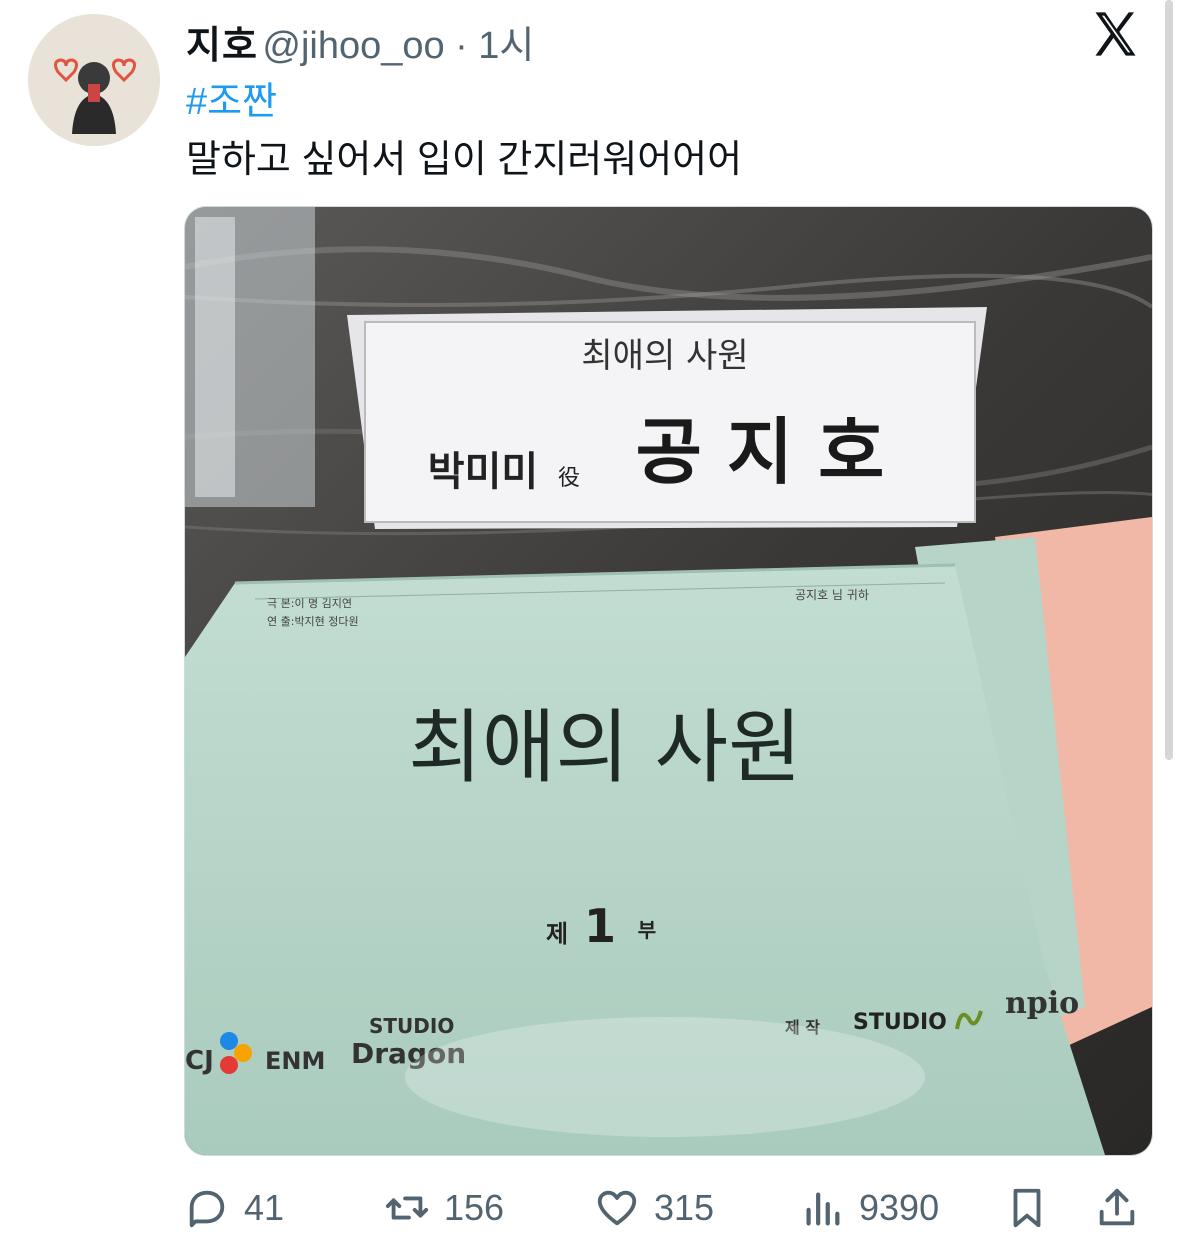 The width and height of the screenshot is (1179, 1246). Describe the element at coordinates (483, 472) in the screenshot. I see `nameplate-role: 박미미` at that location.